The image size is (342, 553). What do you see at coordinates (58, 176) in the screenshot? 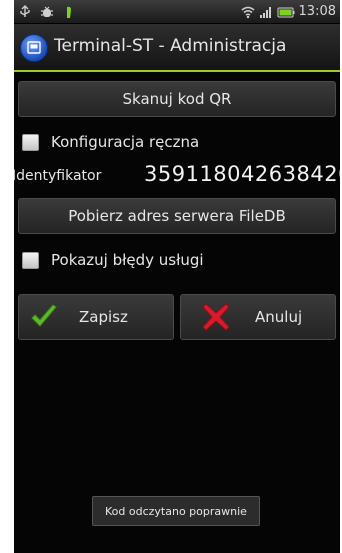
I see `identifier-label: Identyfikator` at bounding box center [58, 176].